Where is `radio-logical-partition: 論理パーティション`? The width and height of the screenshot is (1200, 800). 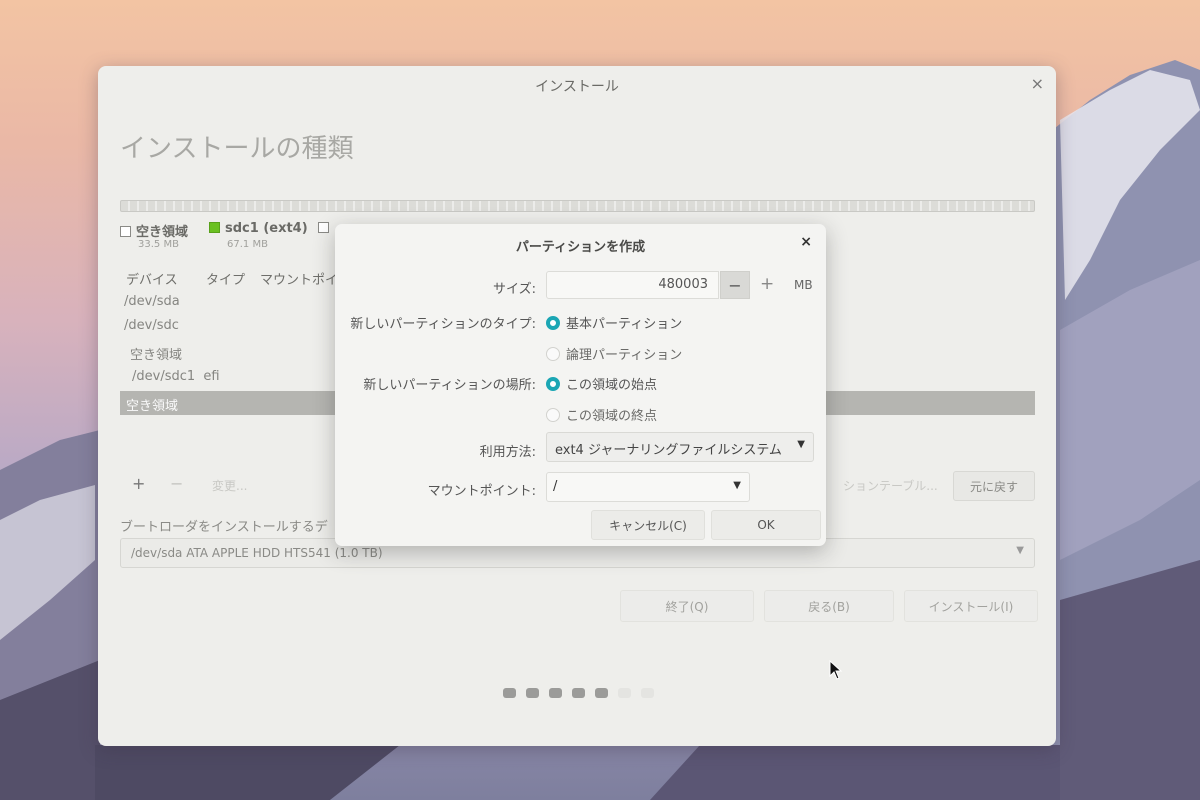
radio-logical-partition: 論理パーティション is located at coordinates (614, 353).